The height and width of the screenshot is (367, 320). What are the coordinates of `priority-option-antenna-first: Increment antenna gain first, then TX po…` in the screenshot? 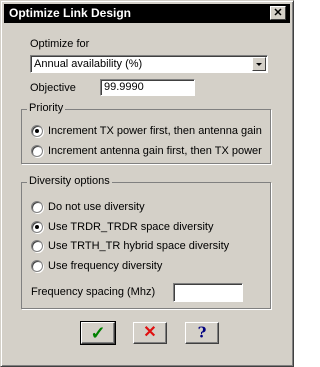 It's located at (155, 151).